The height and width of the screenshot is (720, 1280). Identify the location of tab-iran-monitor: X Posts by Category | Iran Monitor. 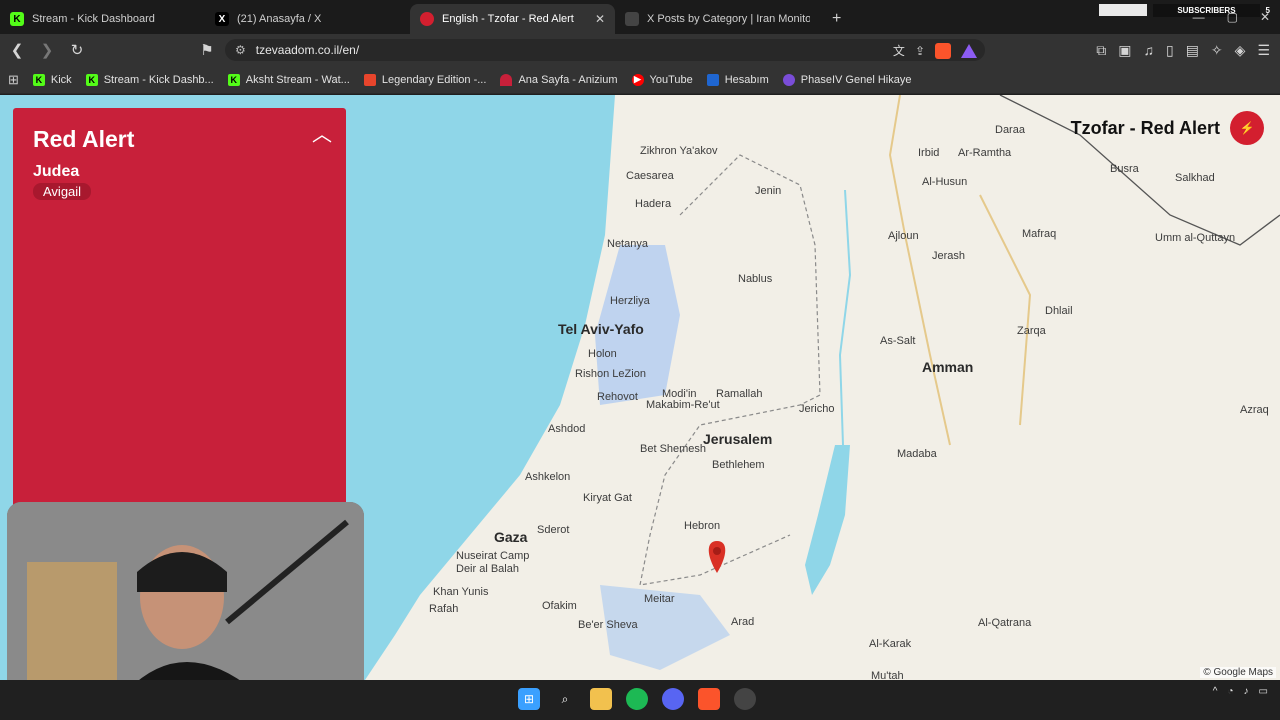
(717, 19).